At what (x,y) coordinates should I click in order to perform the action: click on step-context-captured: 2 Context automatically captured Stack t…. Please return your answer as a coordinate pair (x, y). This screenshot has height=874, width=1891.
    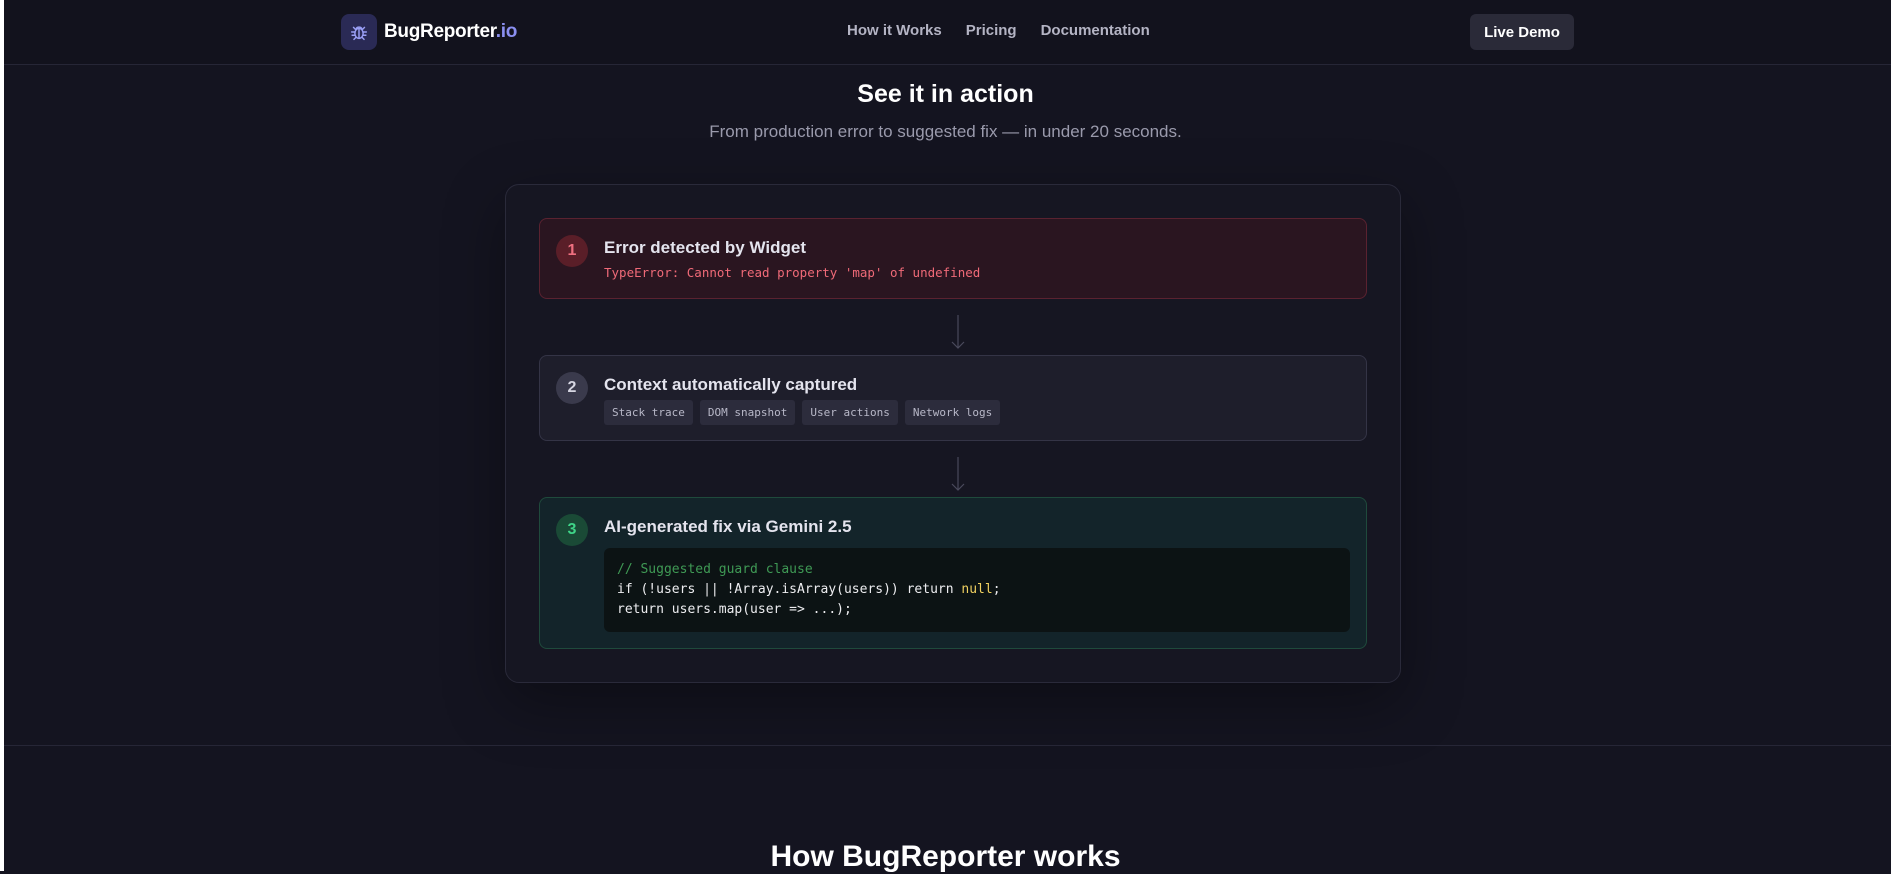
    Looking at the image, I should click on (953, 398).